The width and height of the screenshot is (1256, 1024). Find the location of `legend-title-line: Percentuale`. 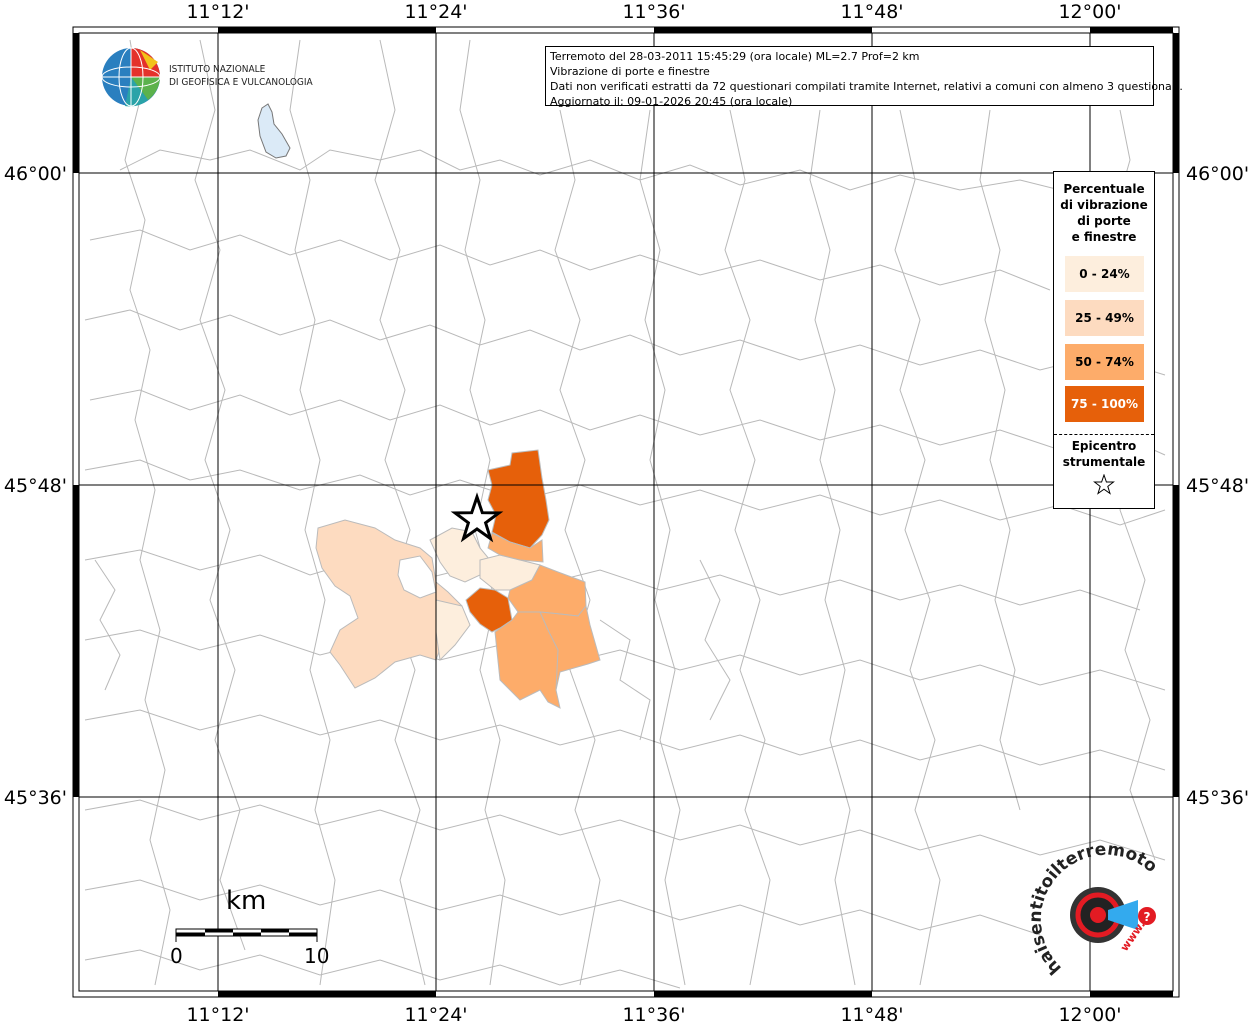

legend-title-line: Percentuale is located at coordinates (1104, 189).